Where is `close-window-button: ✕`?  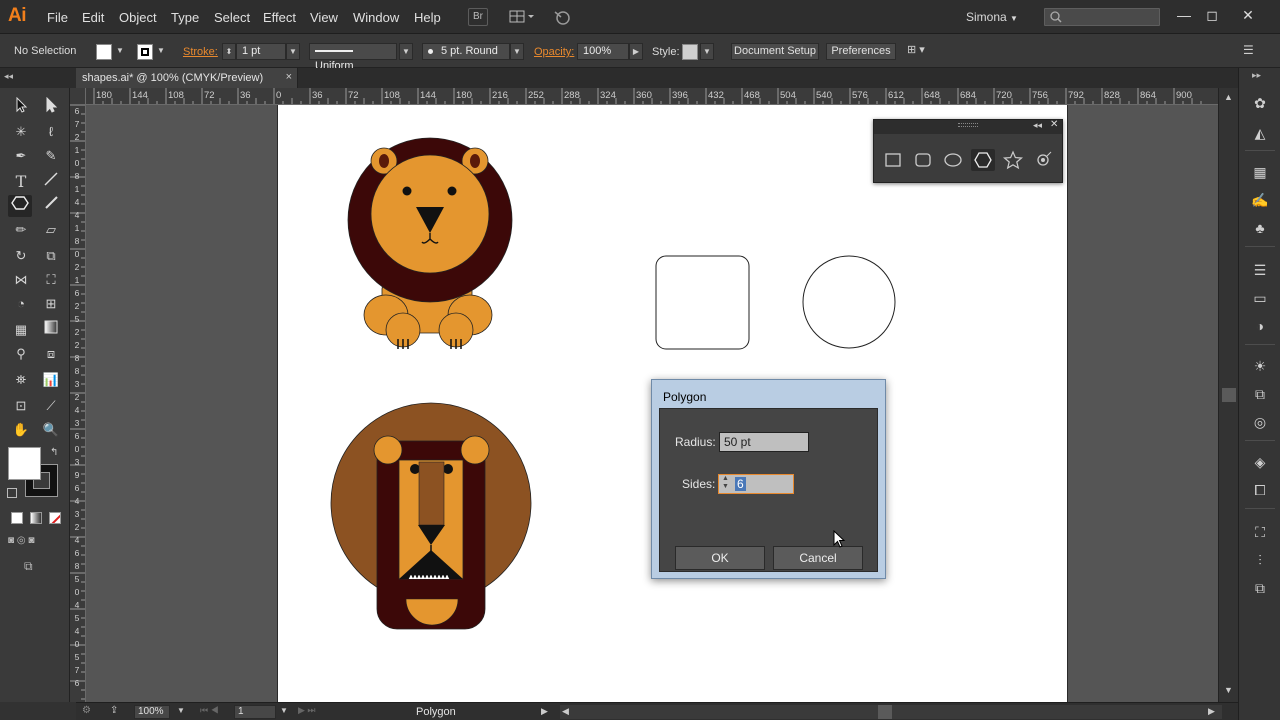
close-window-button: ✕ is located at coordinates (1248, 15).